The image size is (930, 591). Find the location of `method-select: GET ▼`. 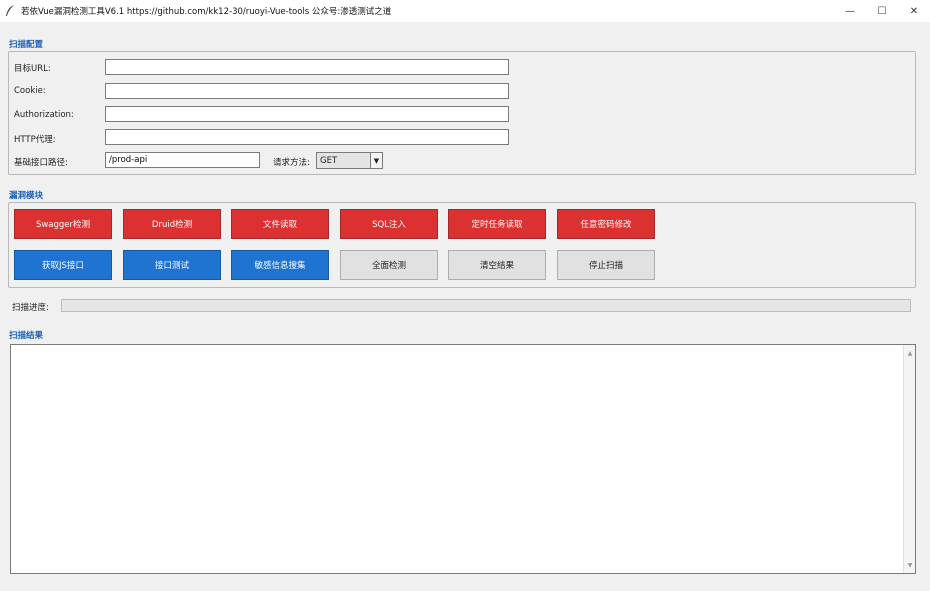

method-select: GET ▼ is located at coordinates (349, 160).